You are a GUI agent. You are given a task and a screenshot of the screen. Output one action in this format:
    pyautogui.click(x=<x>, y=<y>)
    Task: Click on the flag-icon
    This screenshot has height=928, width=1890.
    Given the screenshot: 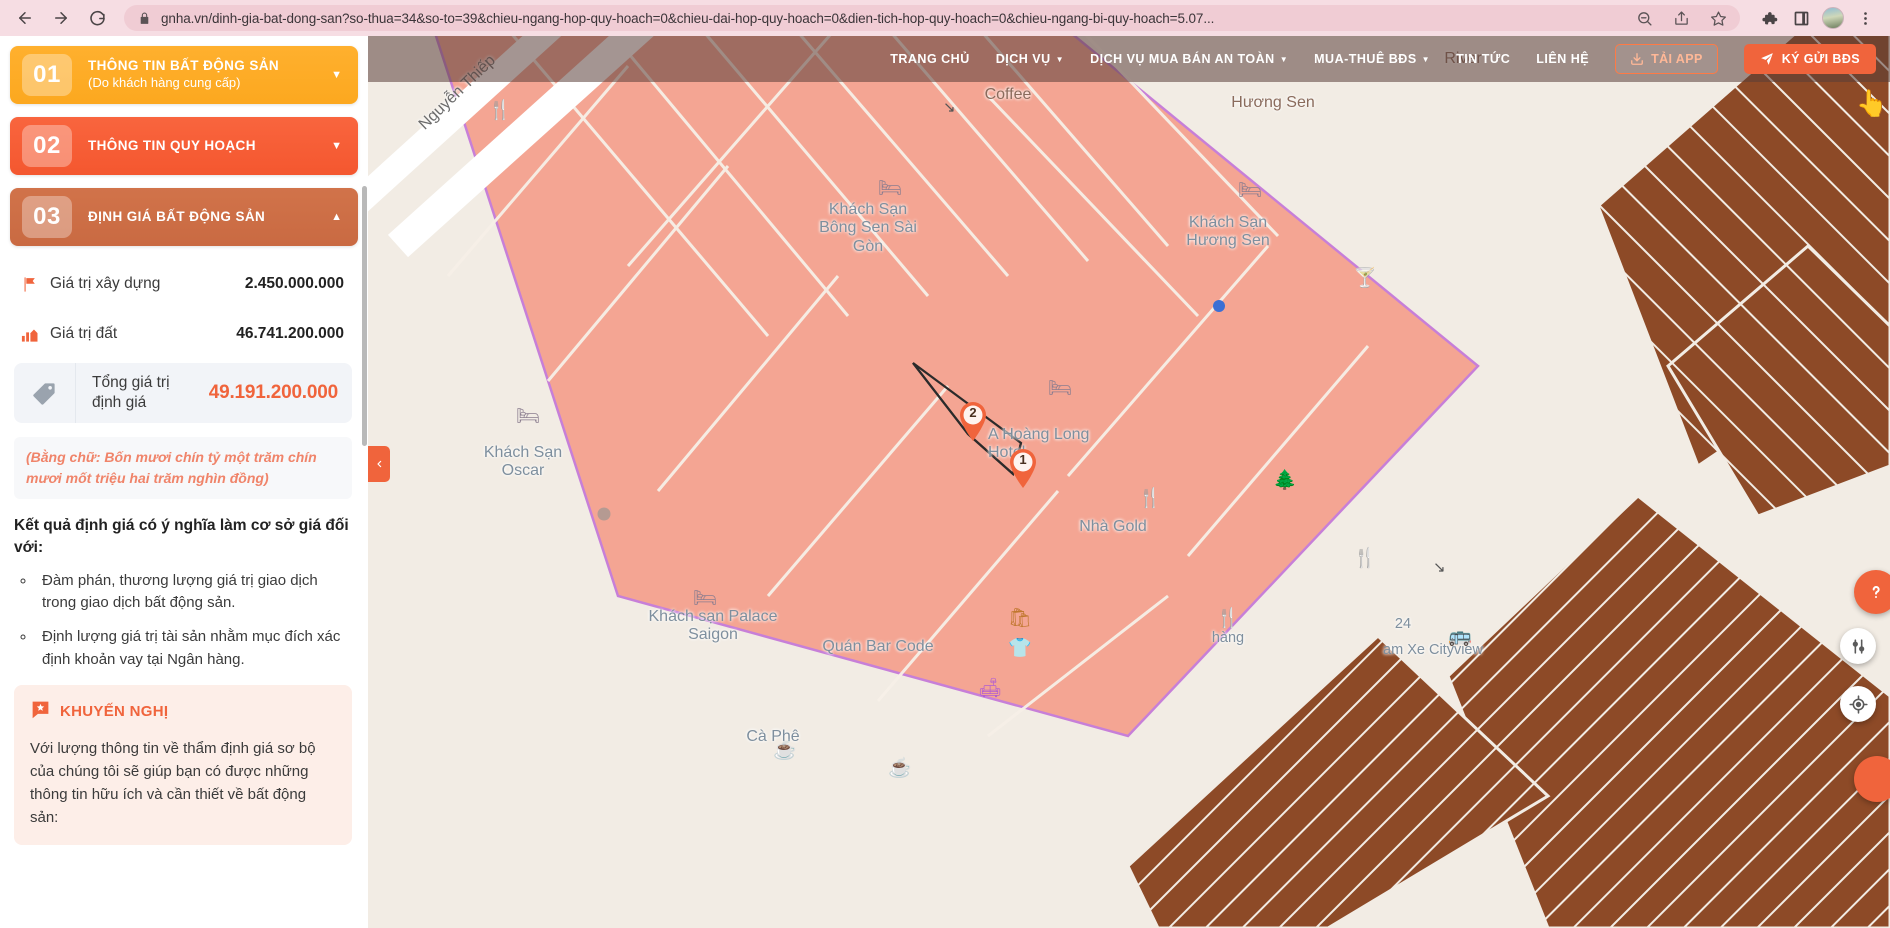 What is the action you would take?
    pyautogui.click(x=29, y=284)
    